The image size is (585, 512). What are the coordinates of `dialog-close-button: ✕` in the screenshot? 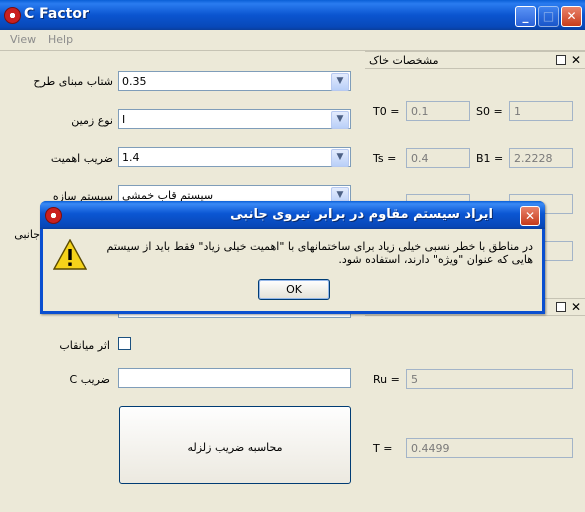 It's located at (530, 216).